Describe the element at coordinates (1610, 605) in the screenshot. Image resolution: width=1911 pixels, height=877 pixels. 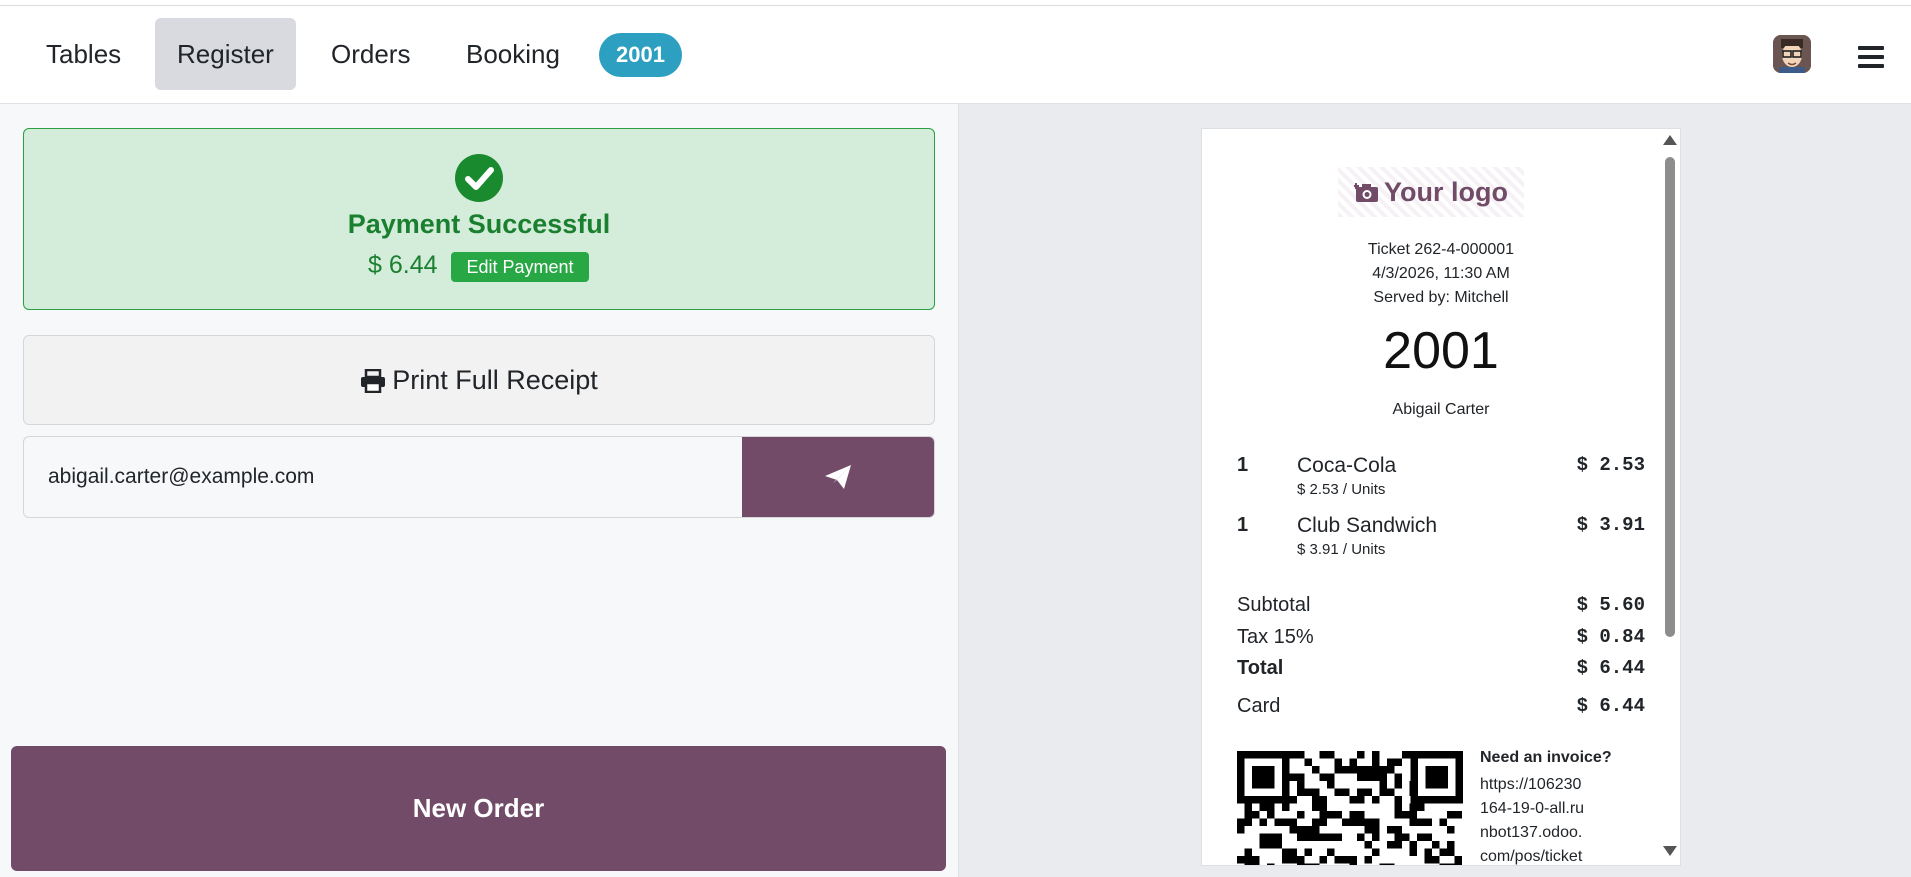
I see `subtotal-amount: $ 5.60` at that location.